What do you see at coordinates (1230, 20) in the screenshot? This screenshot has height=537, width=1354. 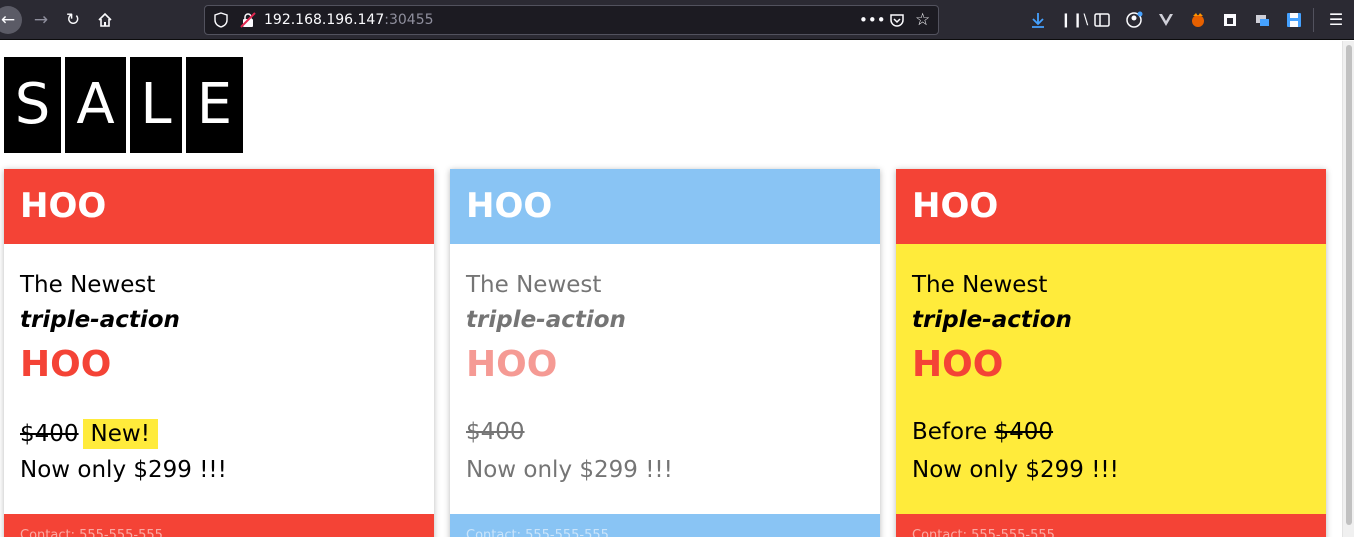 I see `screenshot-extension-icon` at bounding box center [1230, 20].